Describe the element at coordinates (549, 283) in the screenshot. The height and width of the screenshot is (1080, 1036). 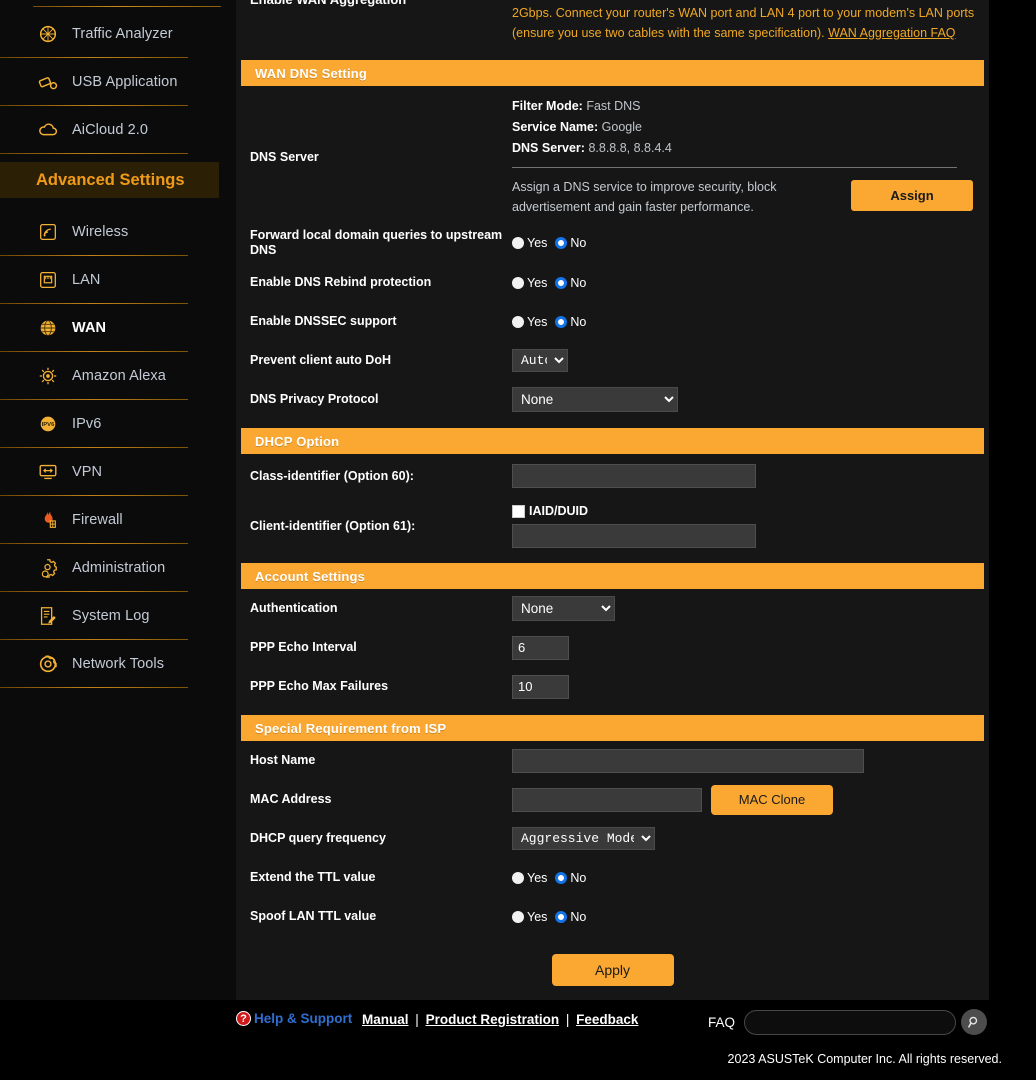
I see `radio-group-dns-rebind: Yes No` at that location.